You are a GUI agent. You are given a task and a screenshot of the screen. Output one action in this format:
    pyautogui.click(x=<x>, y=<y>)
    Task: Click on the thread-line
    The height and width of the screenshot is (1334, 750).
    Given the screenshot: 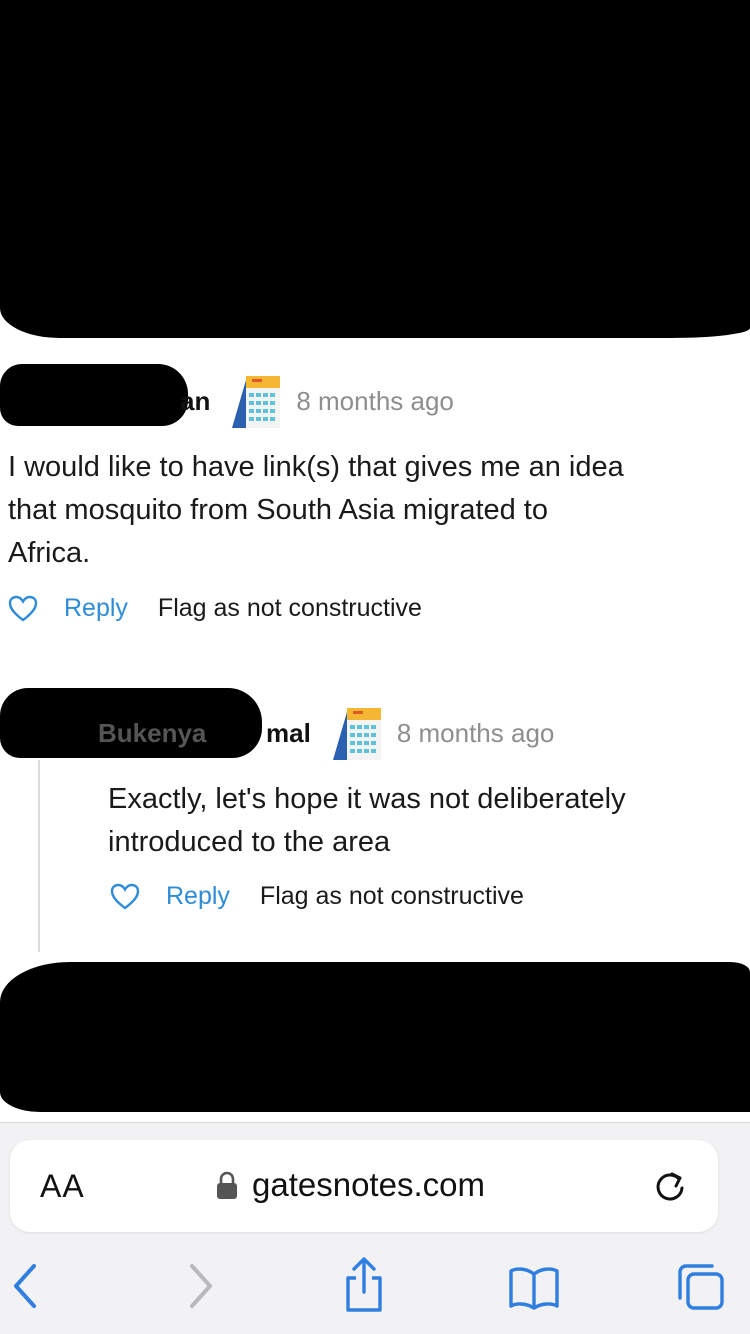 What is the action you would take?
    pyautogui.click(x=39, y=856)
    